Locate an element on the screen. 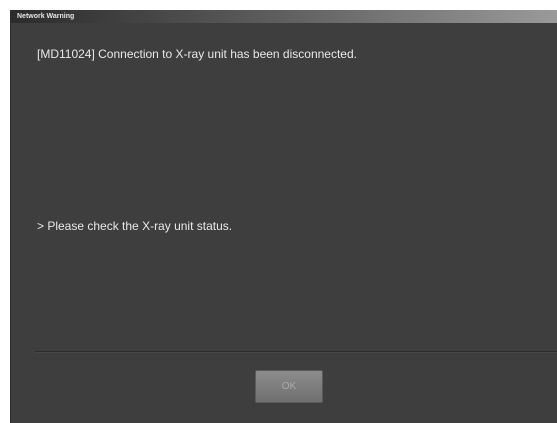 This screenshot has width=557, height=423. instruction-message: > Please check the X-ray unit status. is located at coordinates (135, 226).